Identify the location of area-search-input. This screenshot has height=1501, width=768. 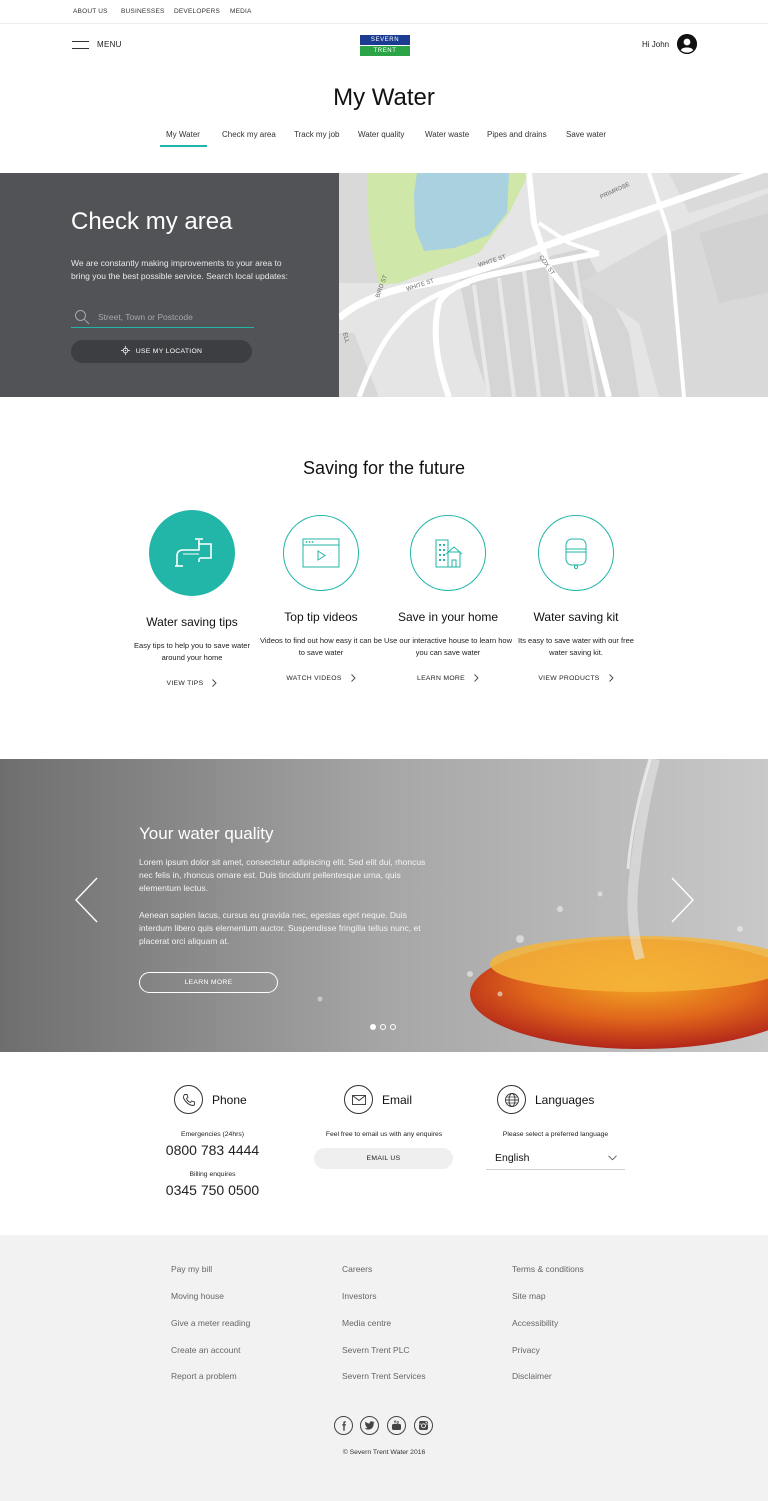
(173, 317).